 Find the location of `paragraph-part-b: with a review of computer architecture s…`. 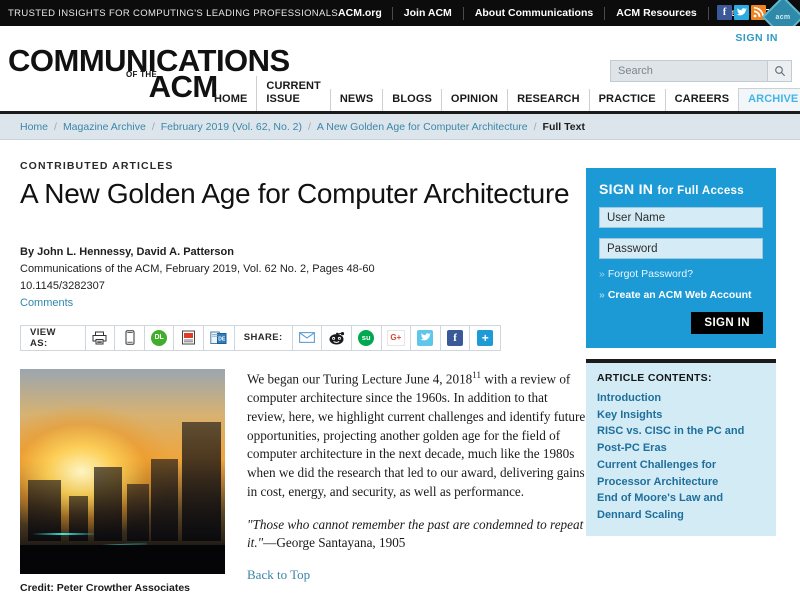

paragraph-part-b: with a review of computer architecture s… is located at coordinates (416, 435).